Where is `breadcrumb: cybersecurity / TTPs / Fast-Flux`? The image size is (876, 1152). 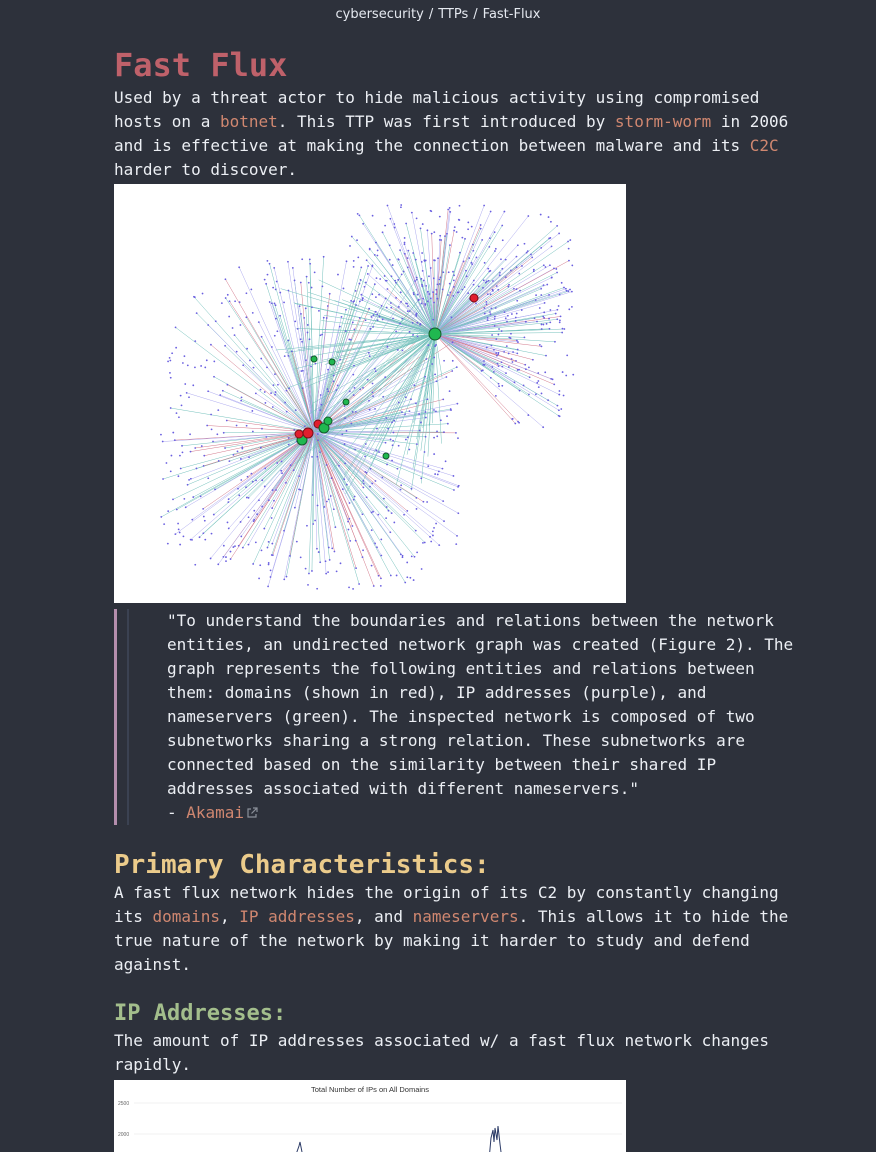 breadcrumb: cybersecurity / TTPs / Fast-Flux is located at coordinates (438, 14).